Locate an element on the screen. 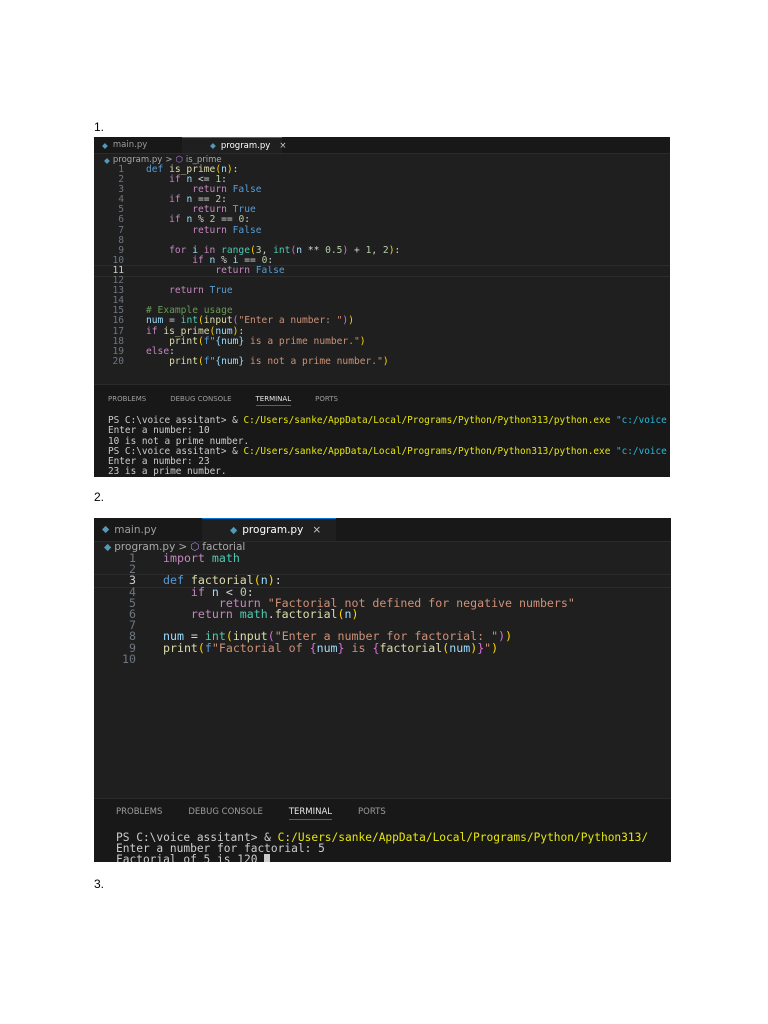 Image resolution: width=768 pixels, height=1024 pixels. code-token: . is located at coordinates (271, 613).